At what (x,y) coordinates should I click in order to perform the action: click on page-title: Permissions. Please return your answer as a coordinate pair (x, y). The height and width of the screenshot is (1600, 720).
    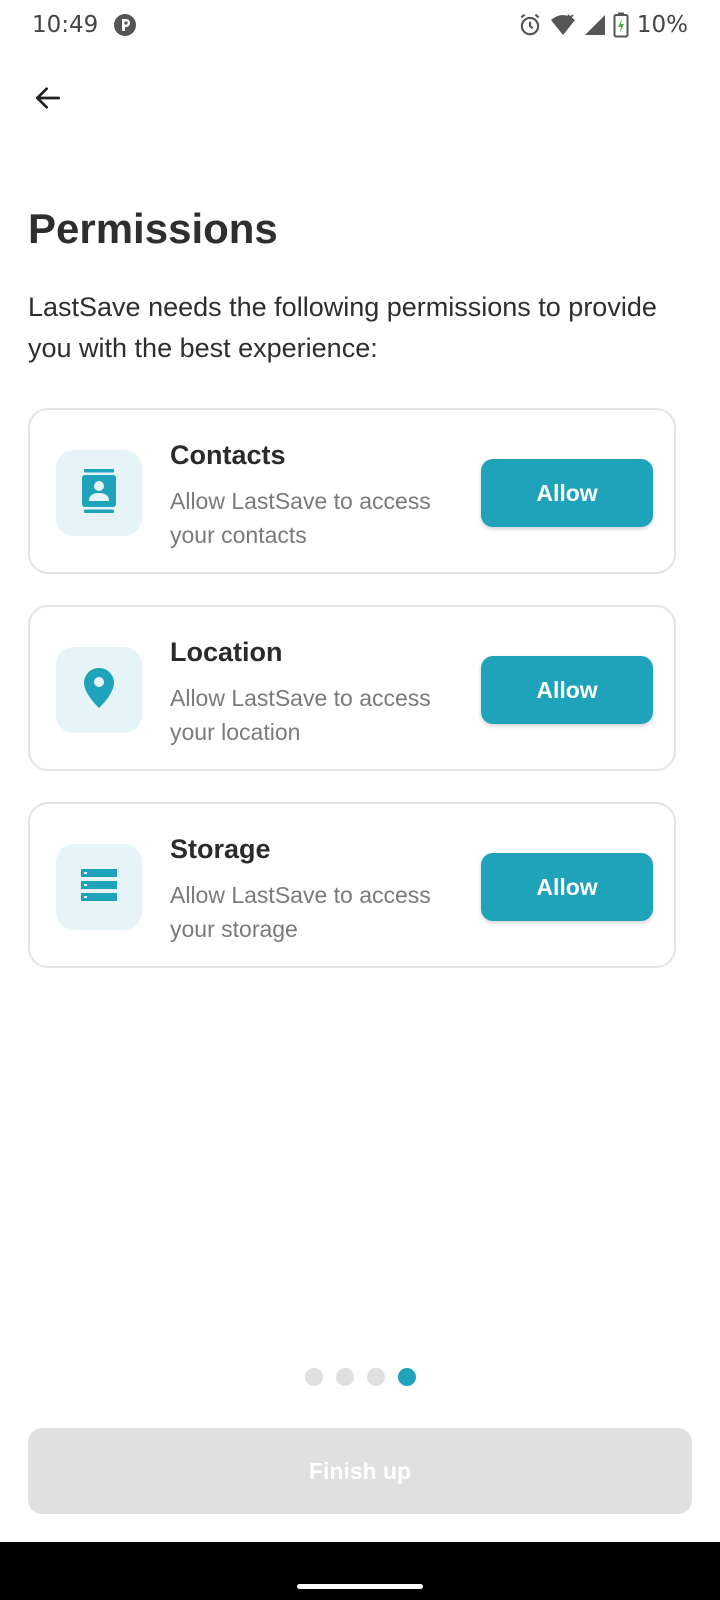
    Looking at the image, I should click on (153, 228).